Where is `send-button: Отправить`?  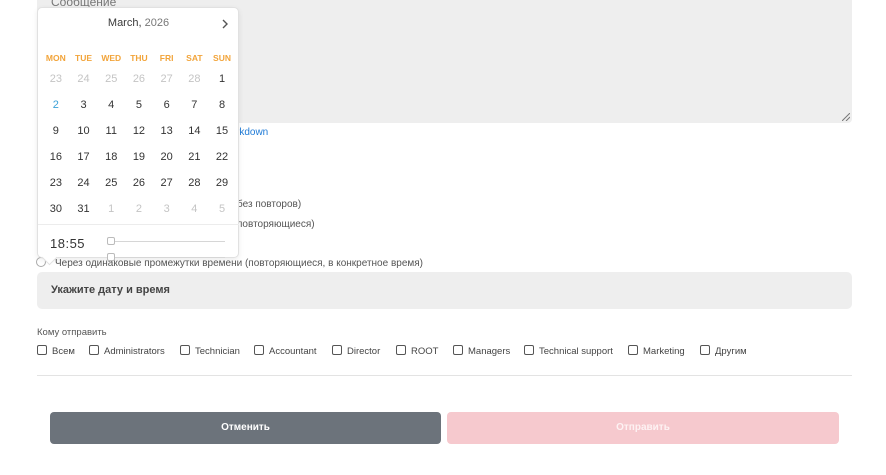
send-button: Отправить is located at coordinates (643, 428).